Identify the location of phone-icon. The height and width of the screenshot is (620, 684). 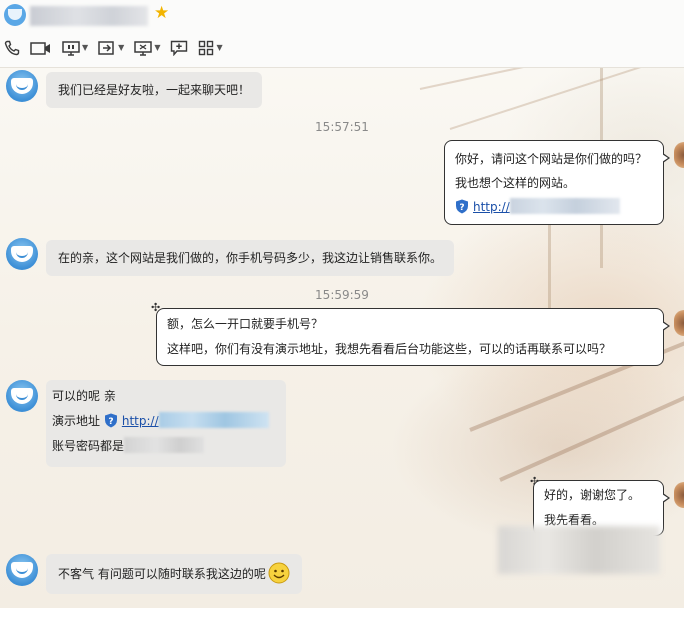
(12, 48).